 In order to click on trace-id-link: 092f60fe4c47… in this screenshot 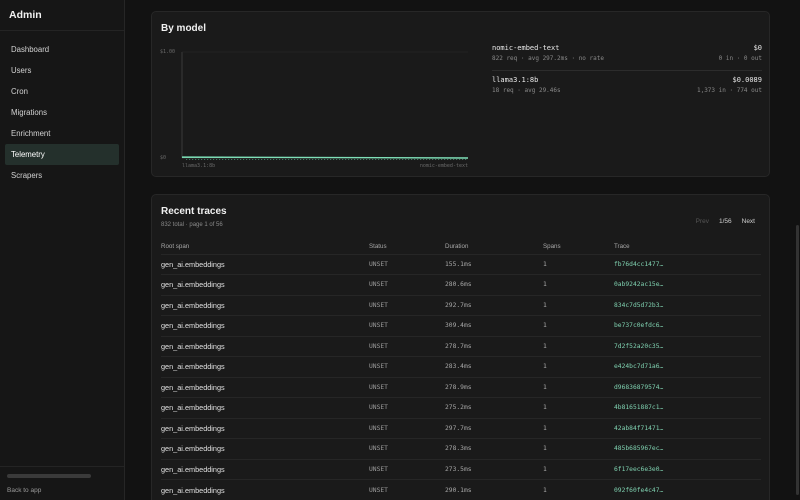, I will do `click(687, 489)`.